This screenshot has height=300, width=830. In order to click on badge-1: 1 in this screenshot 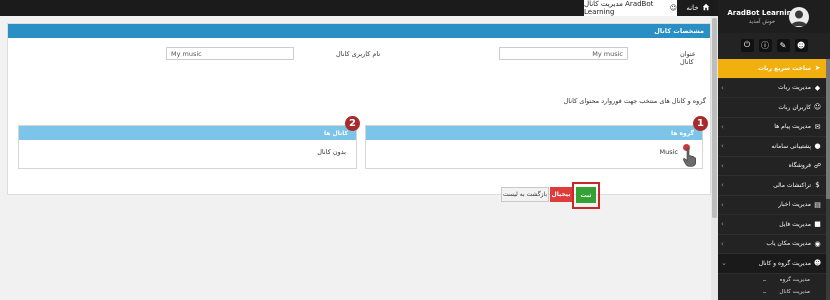, I will do `click(700, 123)`.